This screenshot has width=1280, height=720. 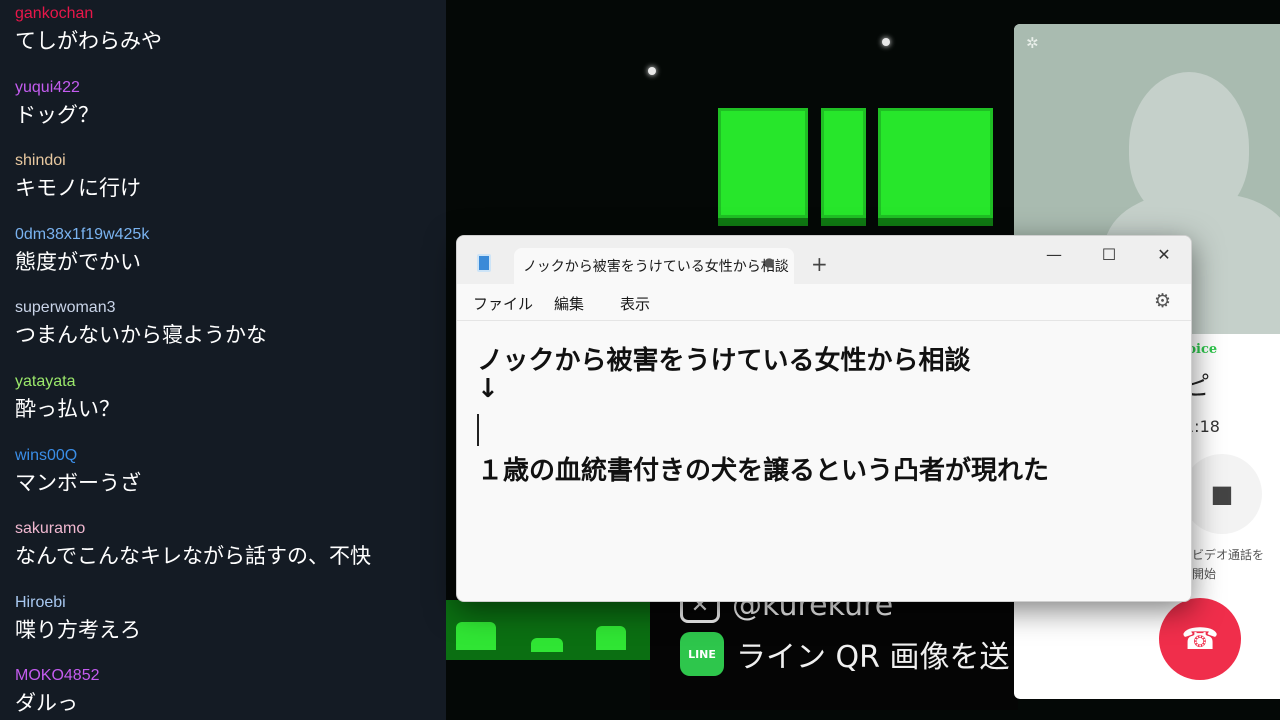 I want to click on stream-banner: ✕ @kurekure LINE ライン QR 画像を送っ, so click(x=845, y=649).